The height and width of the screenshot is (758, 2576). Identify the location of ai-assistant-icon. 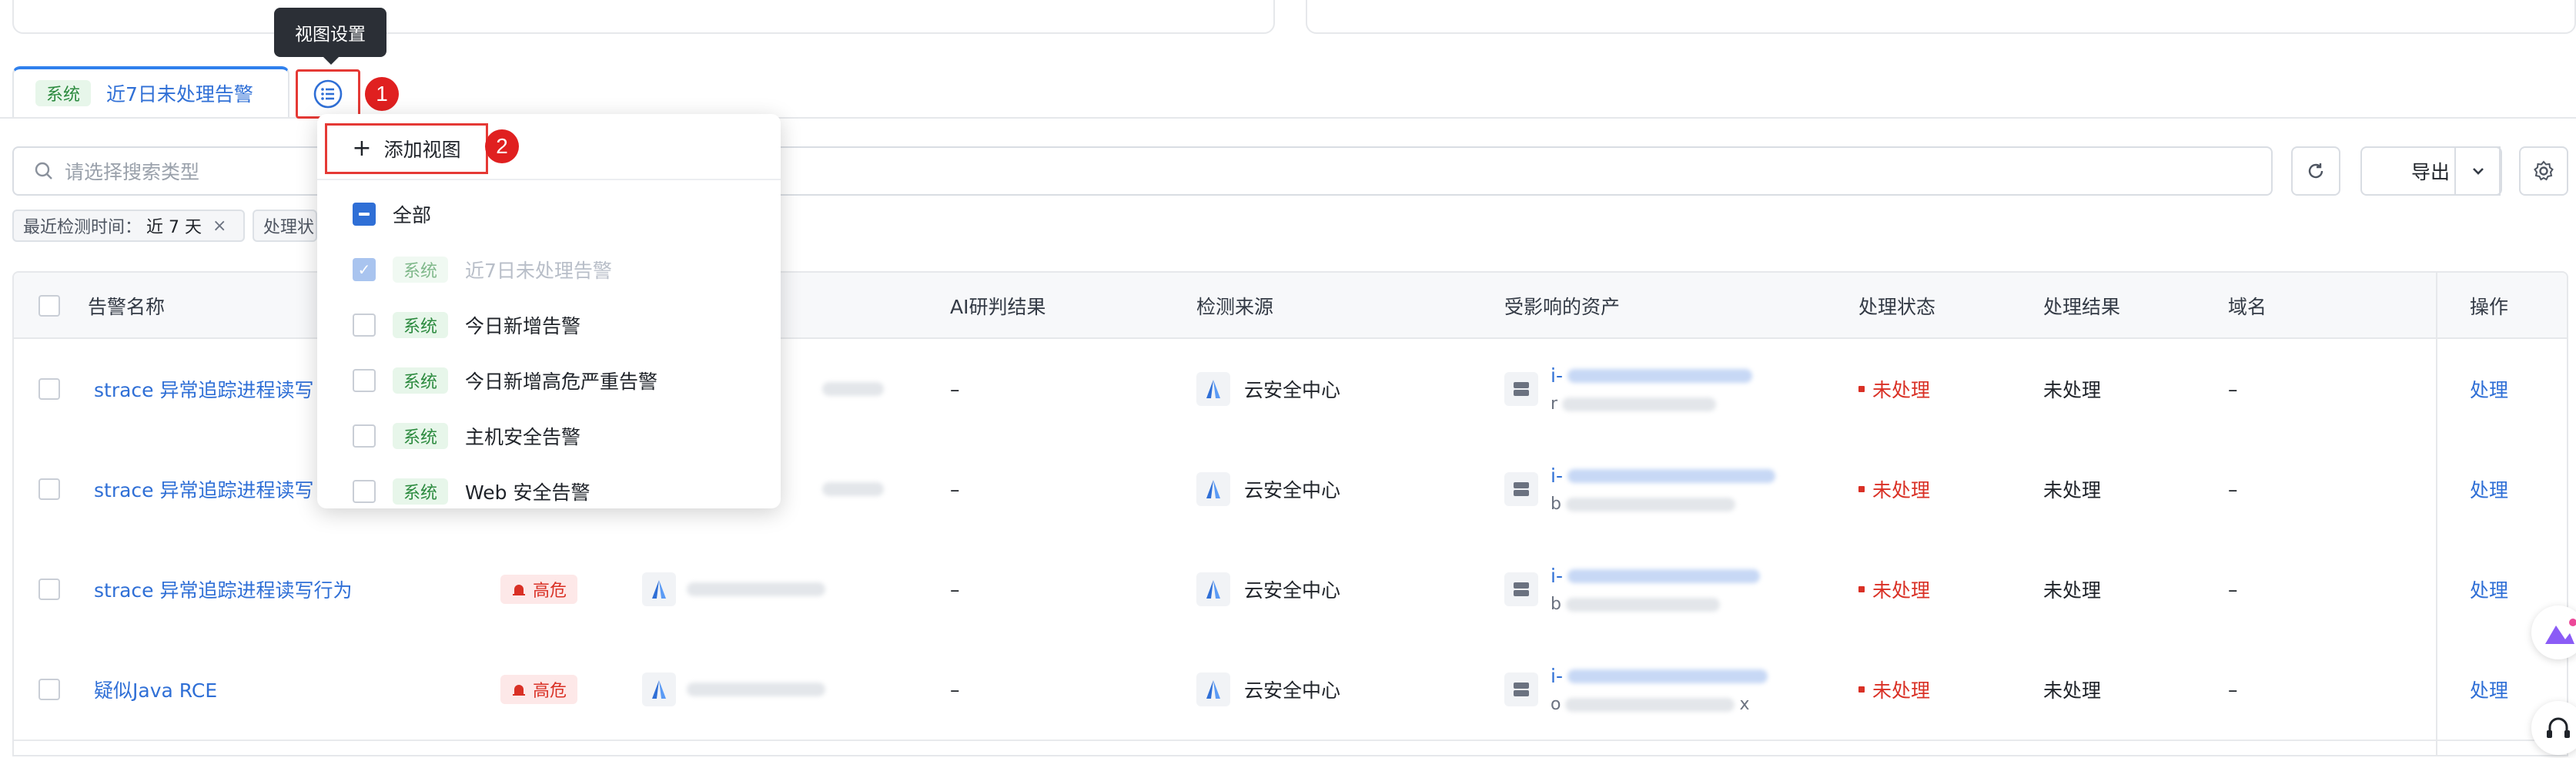
(2561, 632).